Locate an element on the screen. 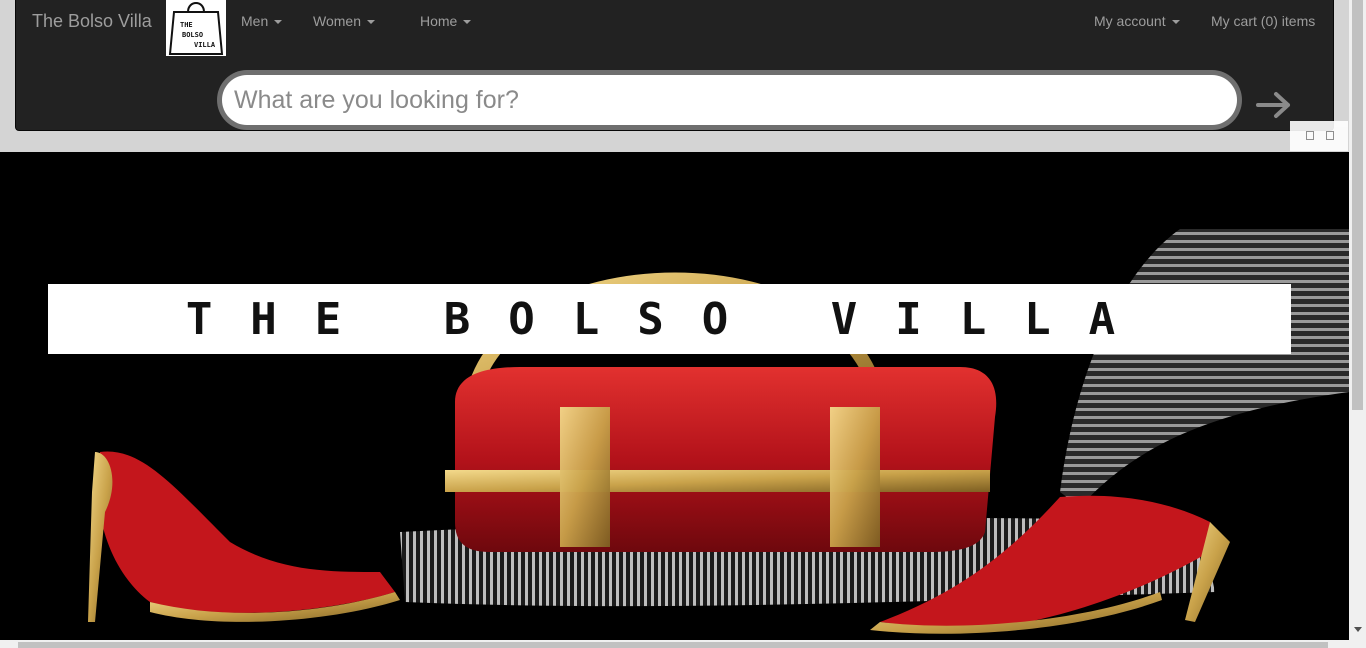  vertical-scrollbar is located at coordinates (1357, 324).